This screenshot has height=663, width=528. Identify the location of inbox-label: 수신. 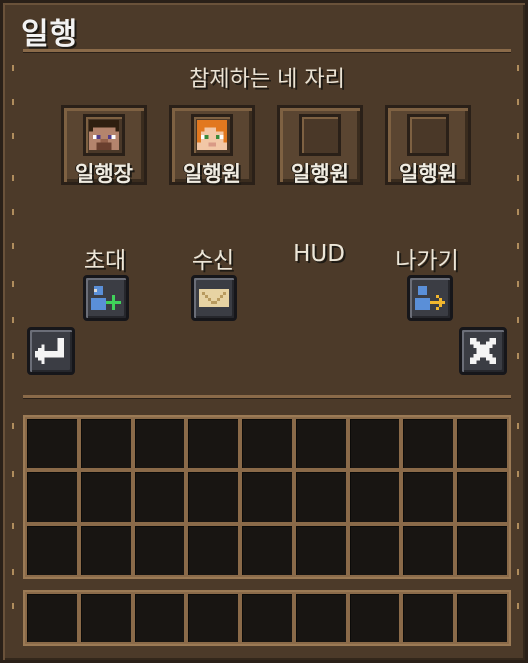
(213, 261).